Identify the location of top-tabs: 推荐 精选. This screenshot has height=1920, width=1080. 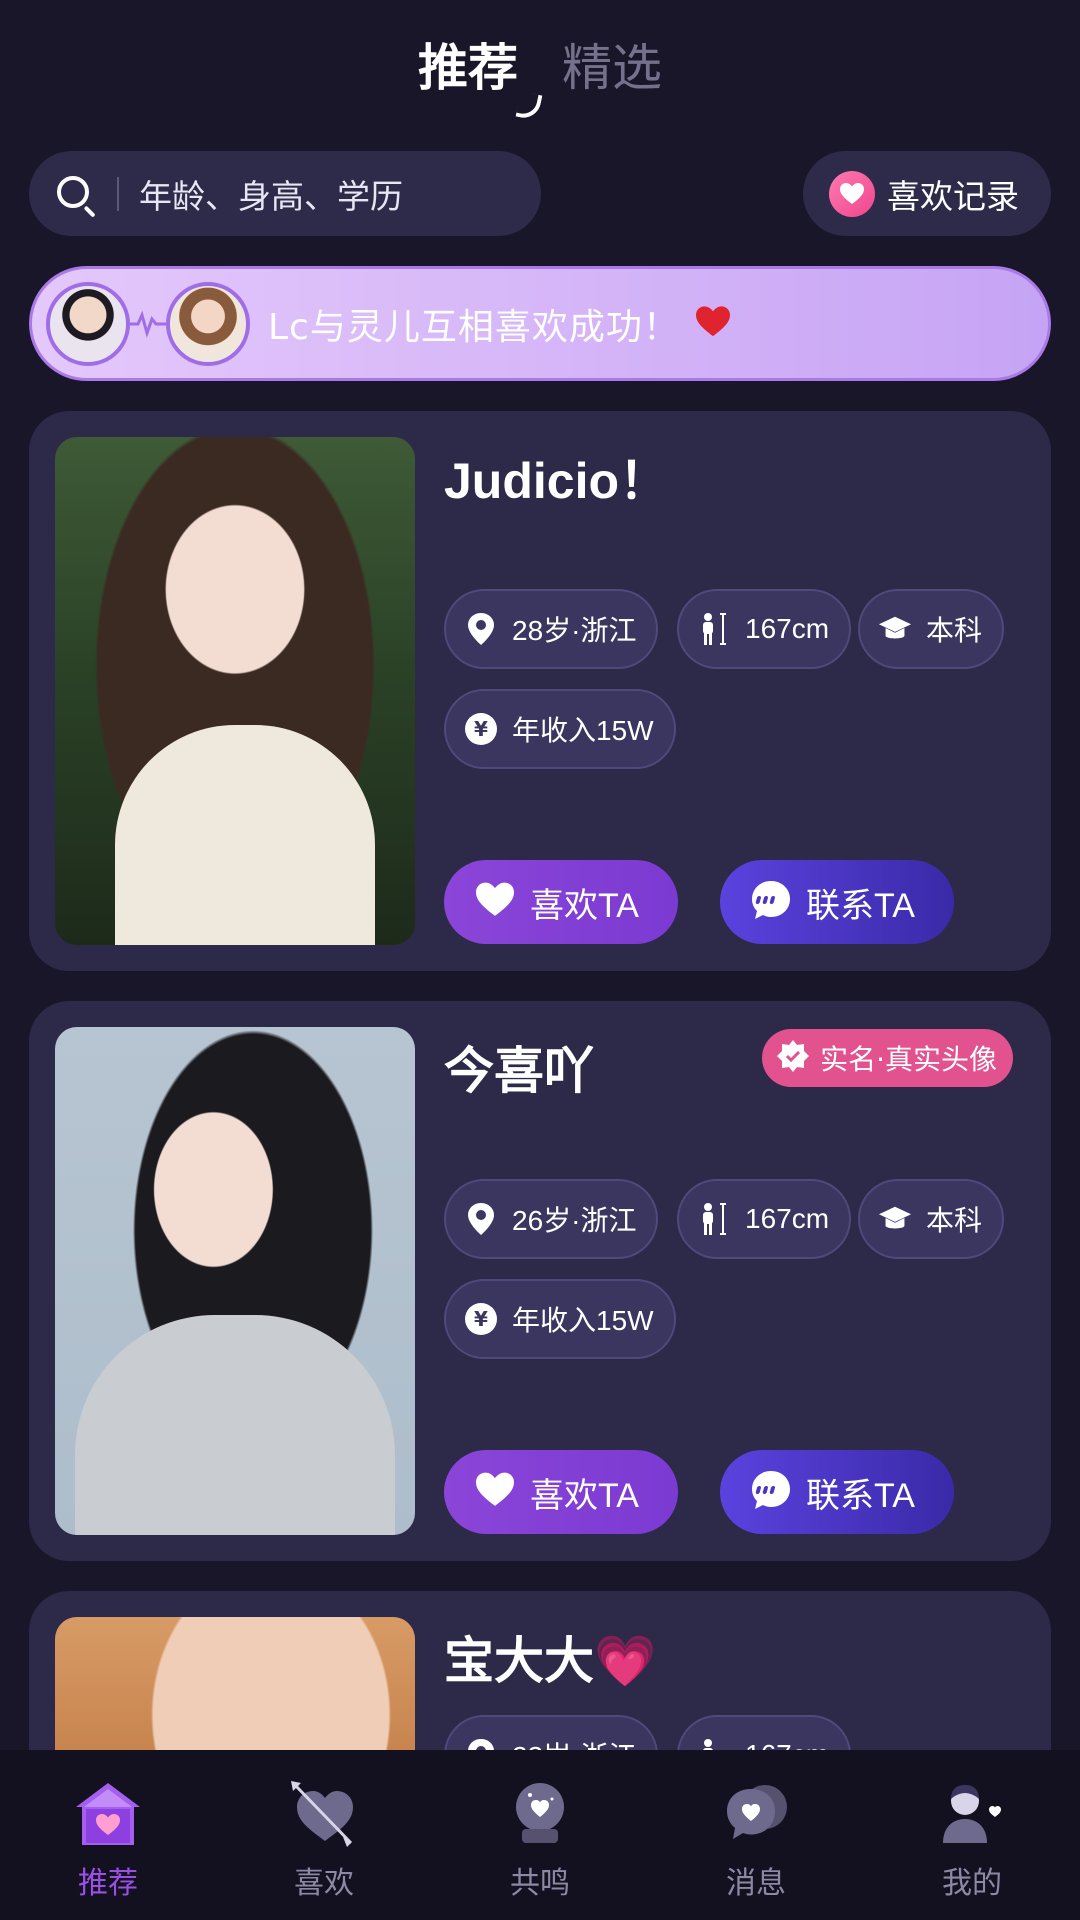
(540, 75).